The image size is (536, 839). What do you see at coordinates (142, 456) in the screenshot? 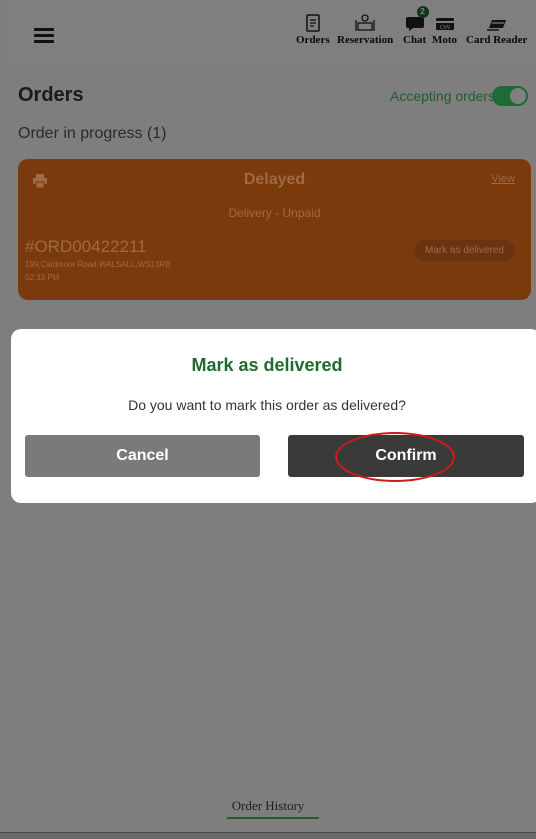
I see `cancel-button: Cancel` at bounding box center [142, 456].